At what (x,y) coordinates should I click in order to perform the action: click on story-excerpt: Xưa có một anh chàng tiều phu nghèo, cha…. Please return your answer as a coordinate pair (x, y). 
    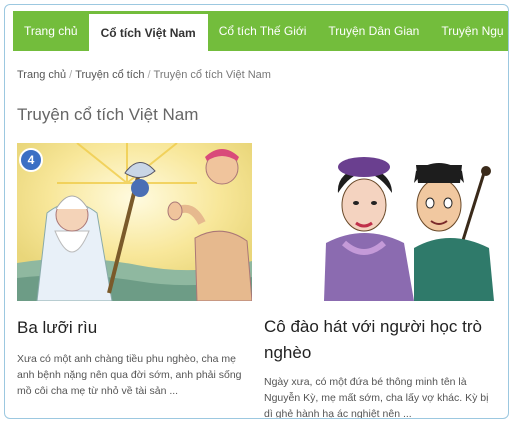
    Looking at the image, I should click on (129, 375).